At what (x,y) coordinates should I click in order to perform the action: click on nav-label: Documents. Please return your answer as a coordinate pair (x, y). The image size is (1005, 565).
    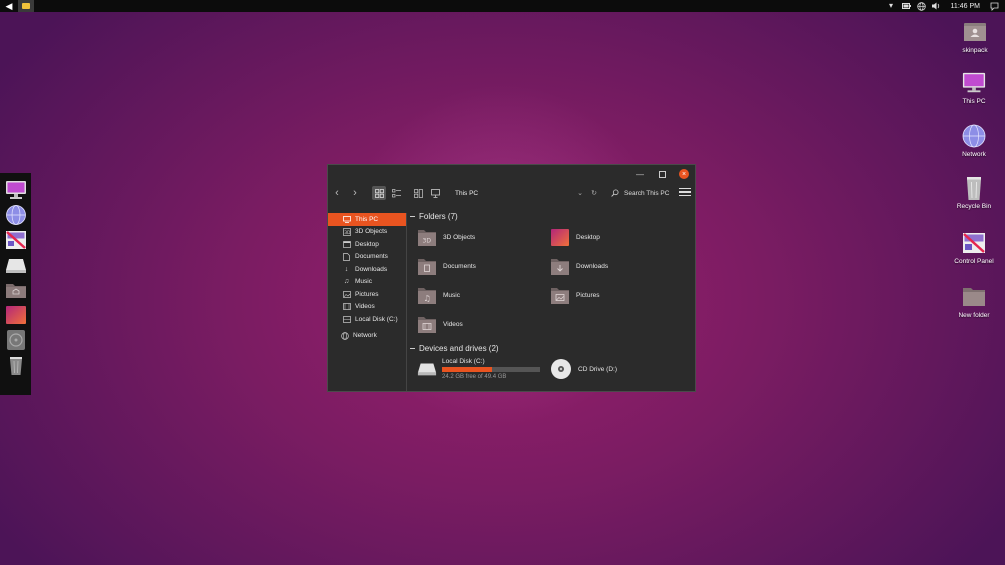
    Looking at the image, I should click on (371, 257).